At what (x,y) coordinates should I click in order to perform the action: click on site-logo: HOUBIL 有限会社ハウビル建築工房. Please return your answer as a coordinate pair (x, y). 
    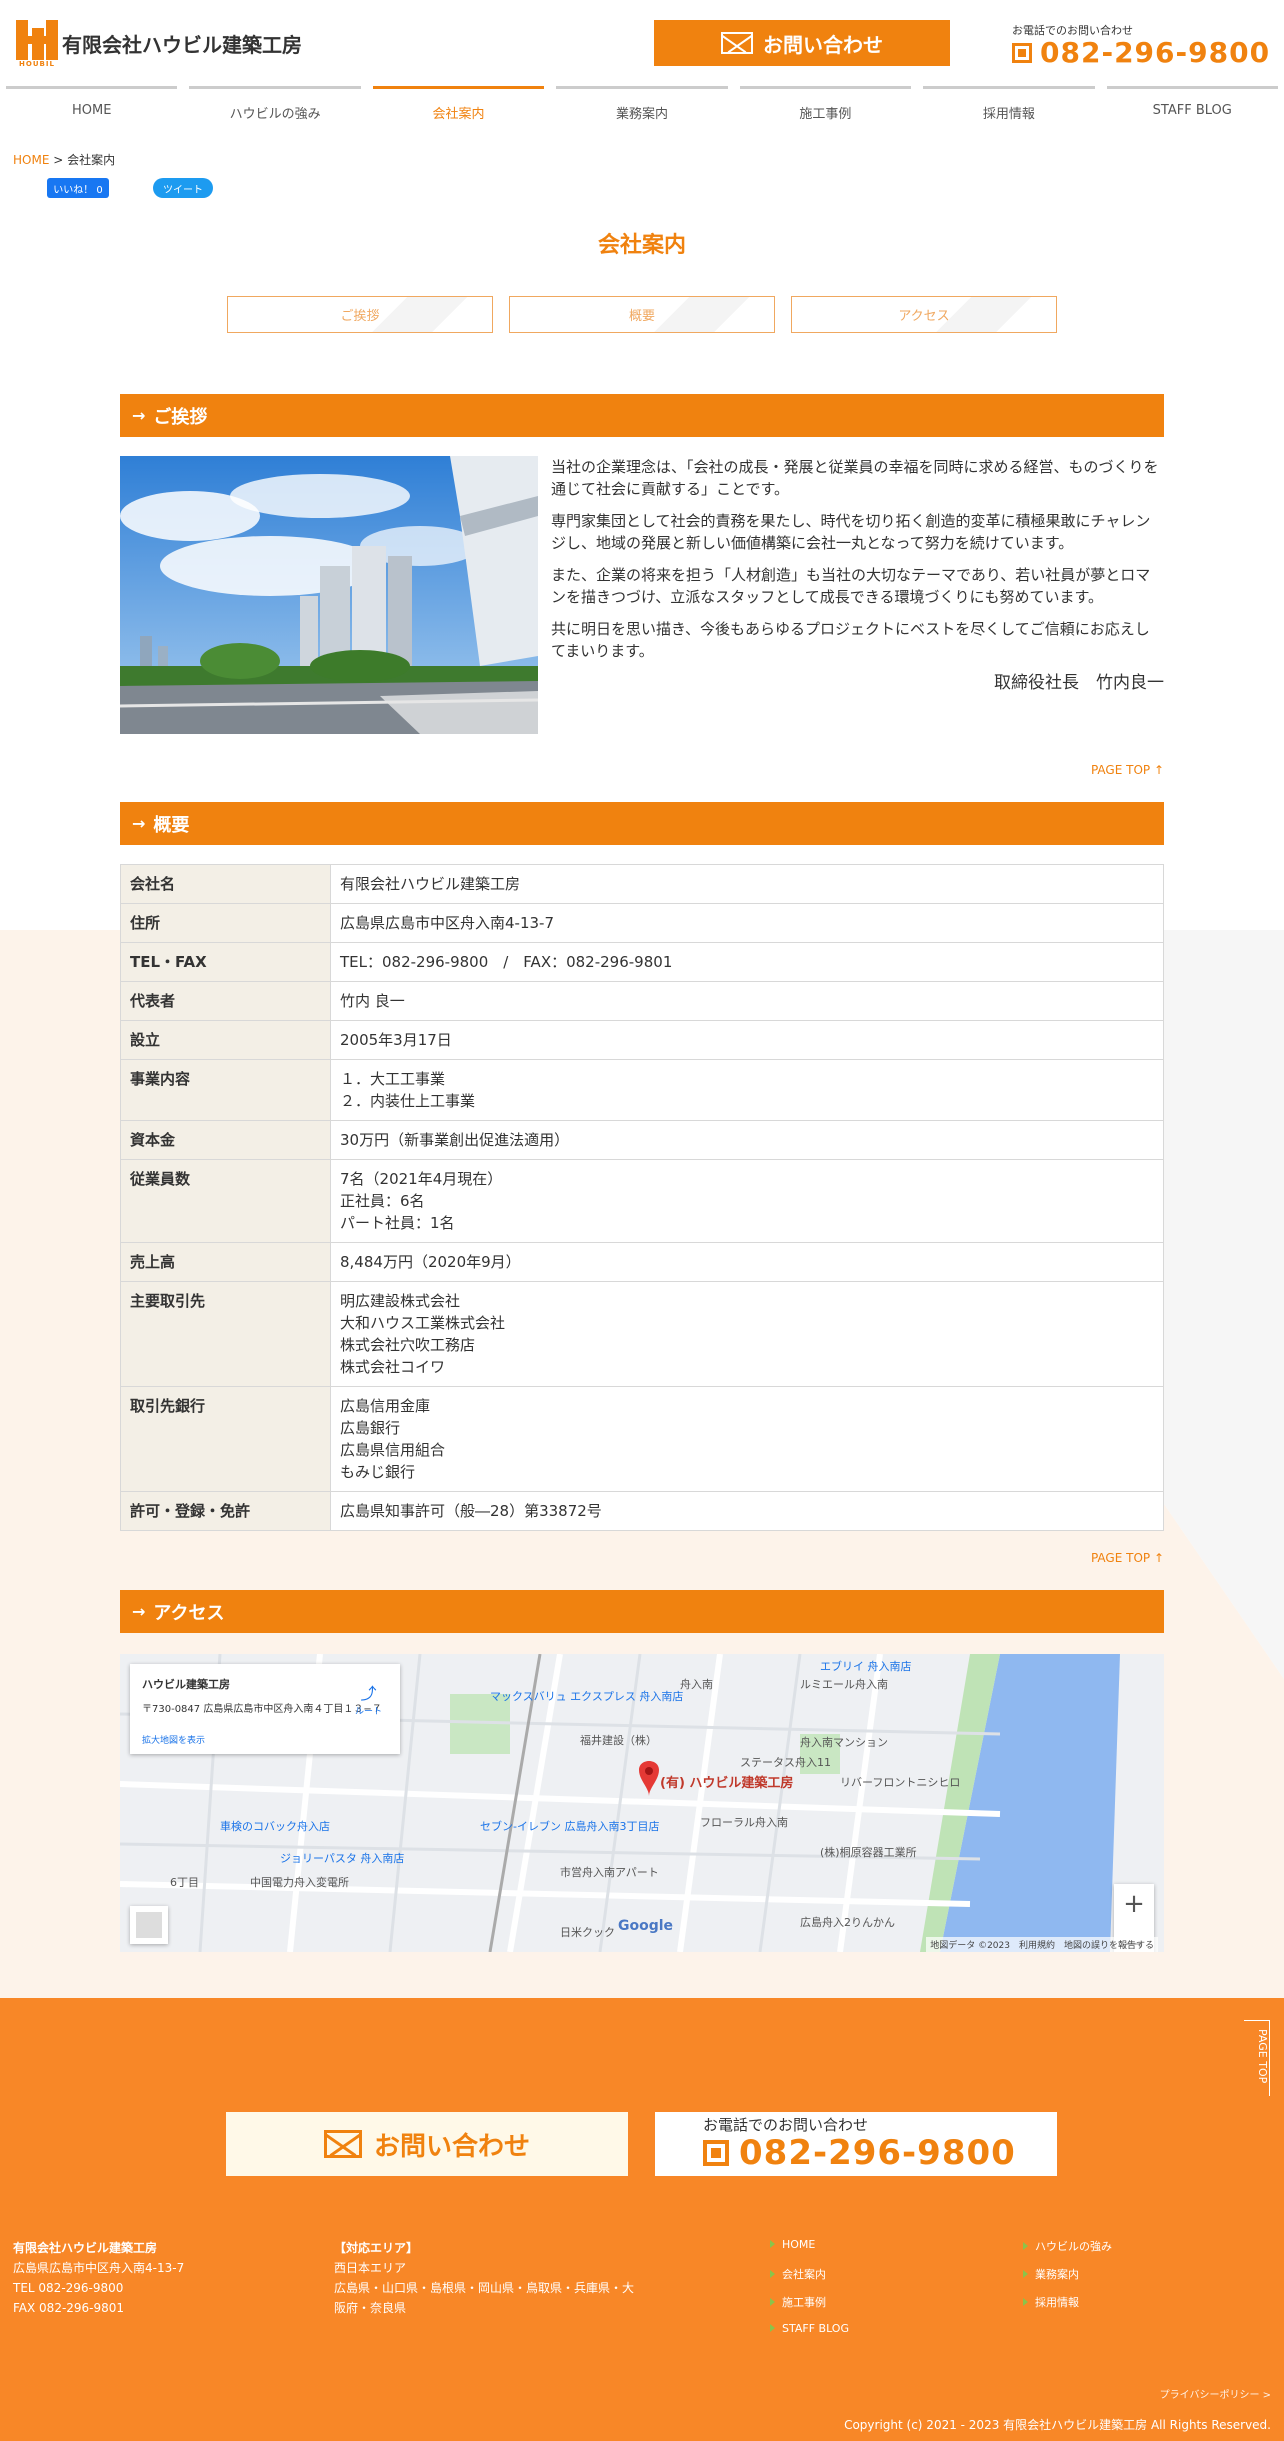
    Looking at the image, I should click on (158, 43).